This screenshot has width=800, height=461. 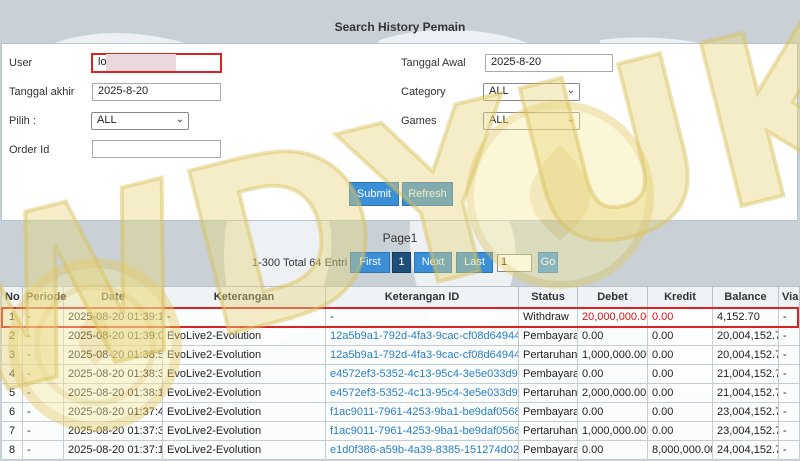 What do you see at coordinates (113, 297) in the screenshot?
I see `header-date: Date` at bounding box center [113, 297].